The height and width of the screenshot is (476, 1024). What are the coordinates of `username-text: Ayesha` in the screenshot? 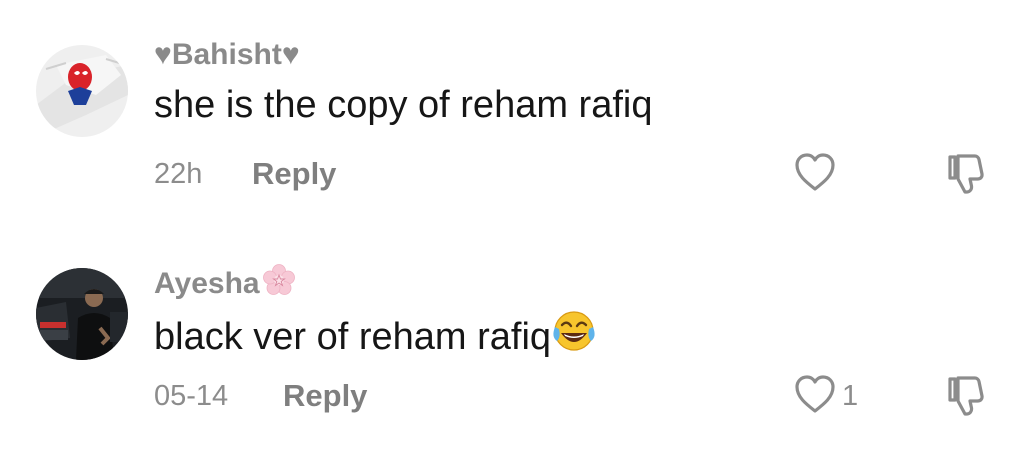 It's located at (207, 283).